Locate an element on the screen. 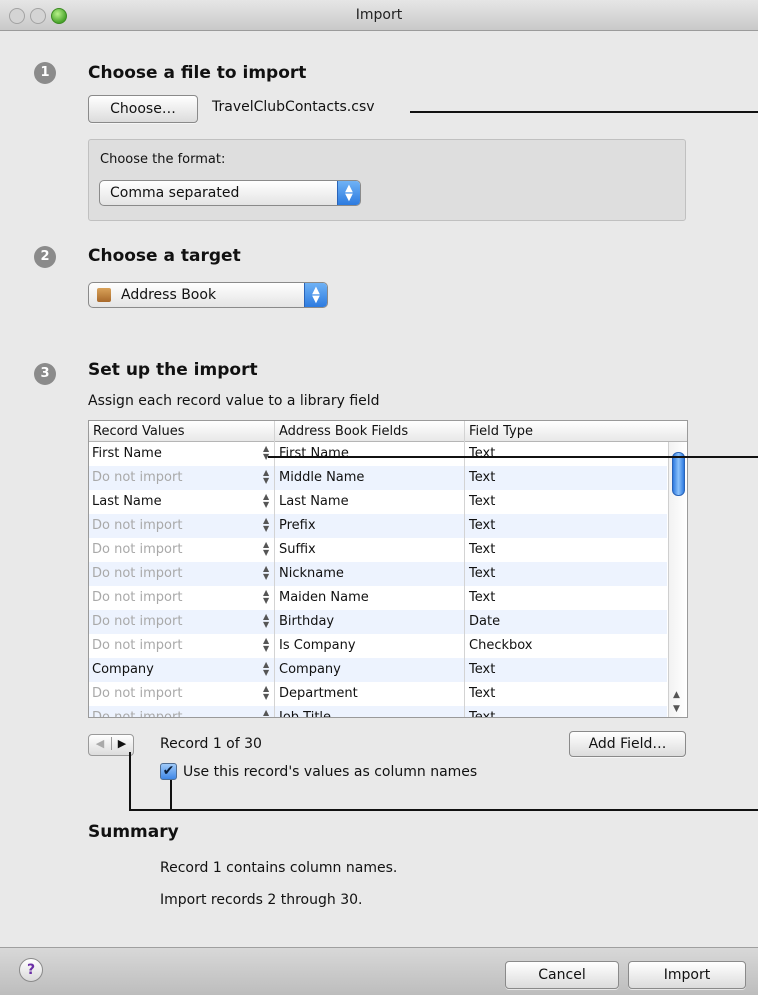  table-row: Do not import ▲ ▼ Department Text is located at coordinates (378, 694).